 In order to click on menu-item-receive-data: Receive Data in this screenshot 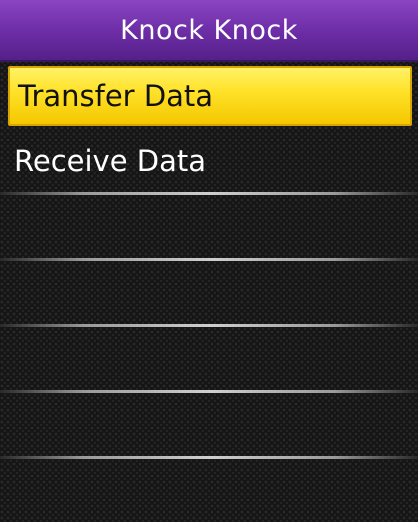, I will do `click(209, 161)`.